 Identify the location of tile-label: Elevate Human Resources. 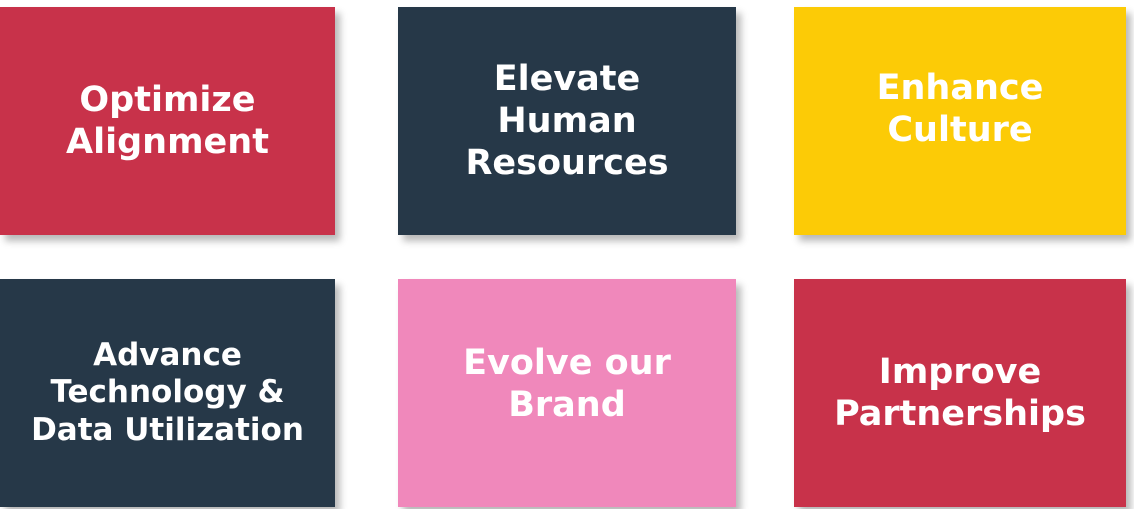
(567, 121).